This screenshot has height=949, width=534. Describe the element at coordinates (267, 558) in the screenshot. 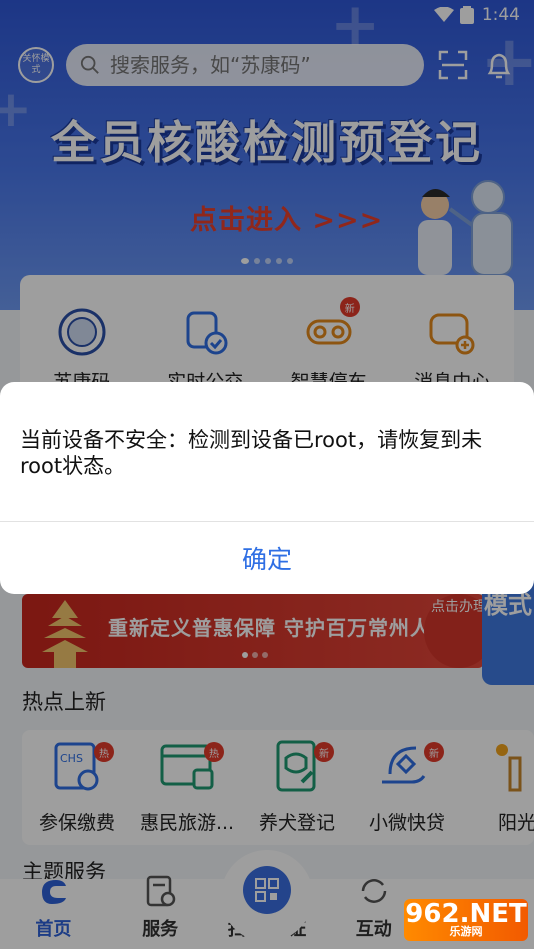

I see `confirm-button: 确定` at that location.